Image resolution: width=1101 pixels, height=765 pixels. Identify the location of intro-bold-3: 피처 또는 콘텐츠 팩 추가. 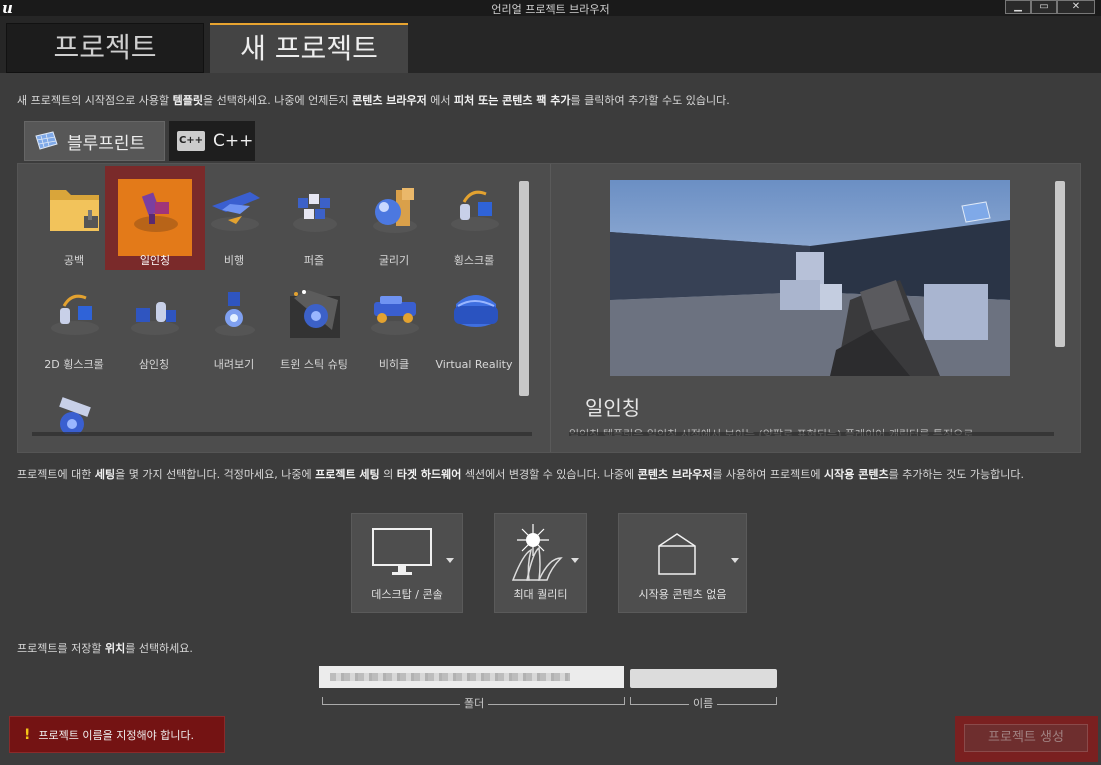
(512, 100).